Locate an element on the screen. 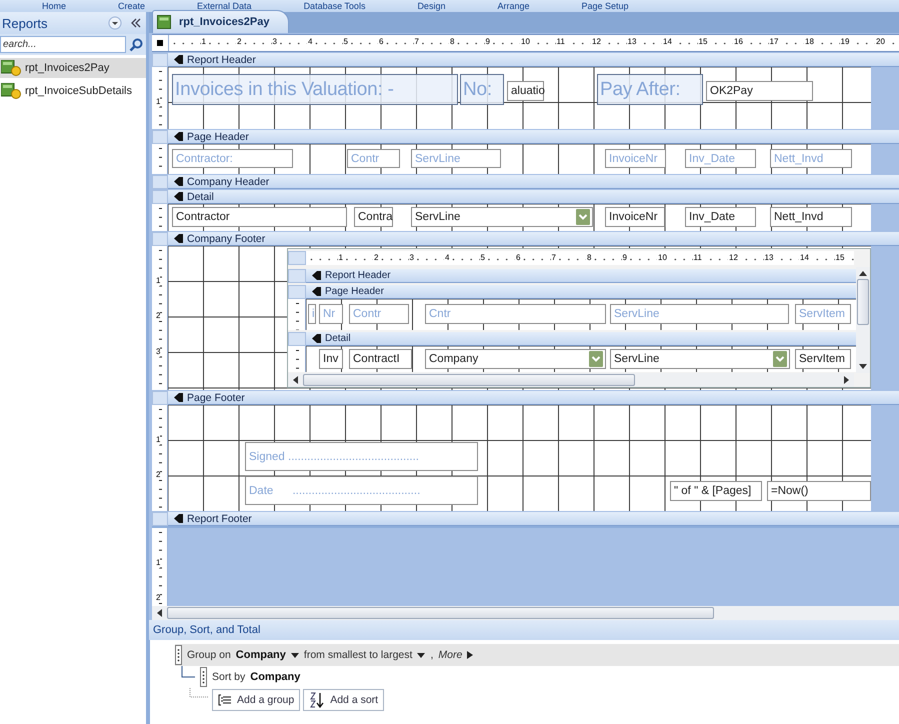 The width and height of the screenshot is (899, 724). ribbon-tab: Create is located at coordinates (132, 6).